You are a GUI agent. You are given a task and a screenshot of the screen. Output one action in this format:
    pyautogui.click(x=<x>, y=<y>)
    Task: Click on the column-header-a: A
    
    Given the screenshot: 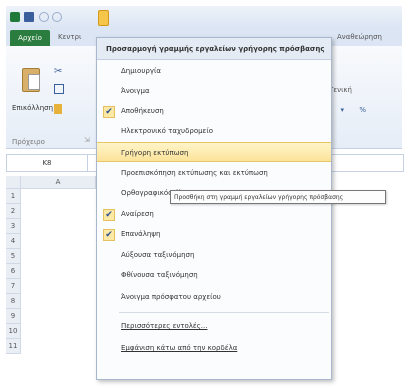 What is the action you would take?
    pyautogui.click(x=58, y=182)
    